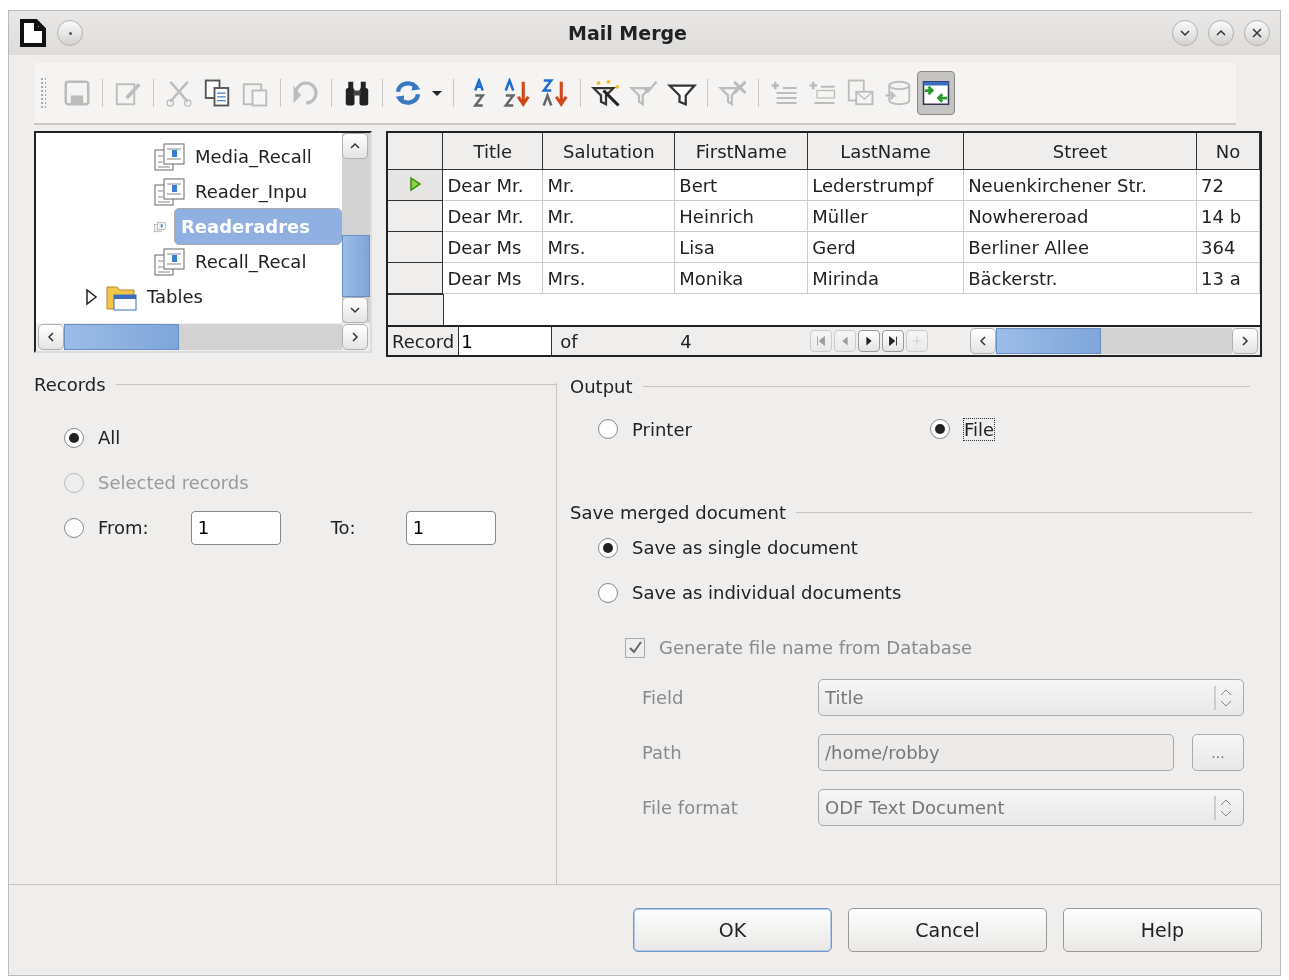 Image resolution: width=1289 pixels, height=980 pixels. I want to click on column-header: FirstName, so click(741, 151).